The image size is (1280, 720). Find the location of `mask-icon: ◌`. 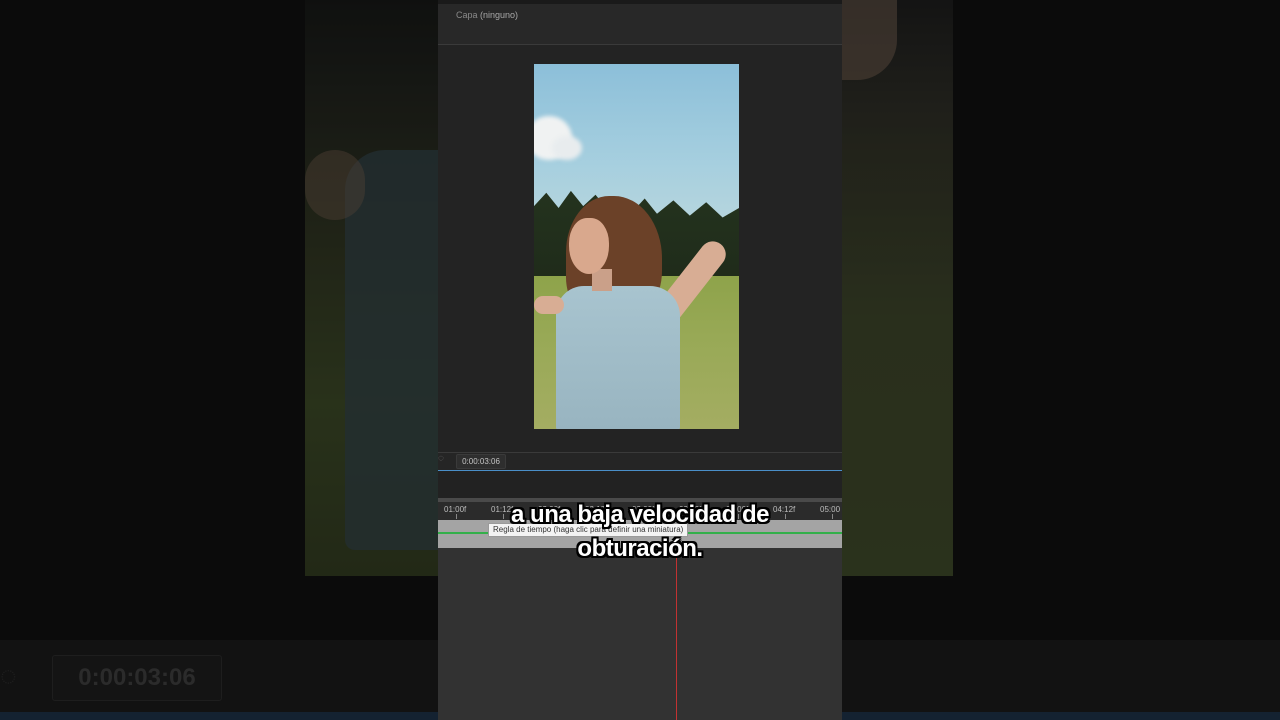

mask-icon: ◌ is located at coordinates (441, 458).